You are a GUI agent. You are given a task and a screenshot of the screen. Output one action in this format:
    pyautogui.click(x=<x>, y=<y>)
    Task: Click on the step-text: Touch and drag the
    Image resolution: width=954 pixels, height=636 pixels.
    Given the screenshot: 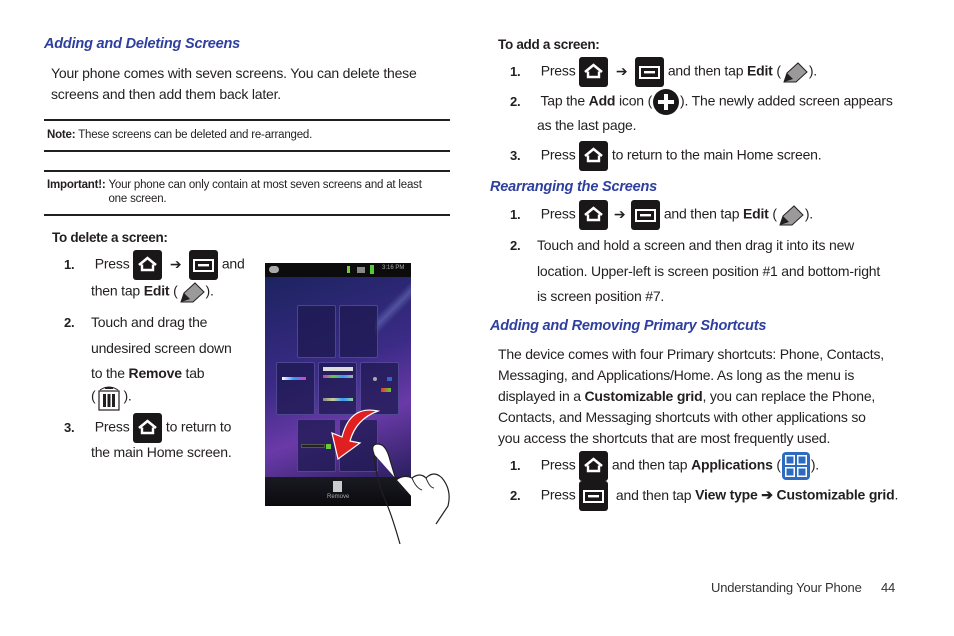 What is the action you would take?
    pyautogui.click(x=149, y=322)
    